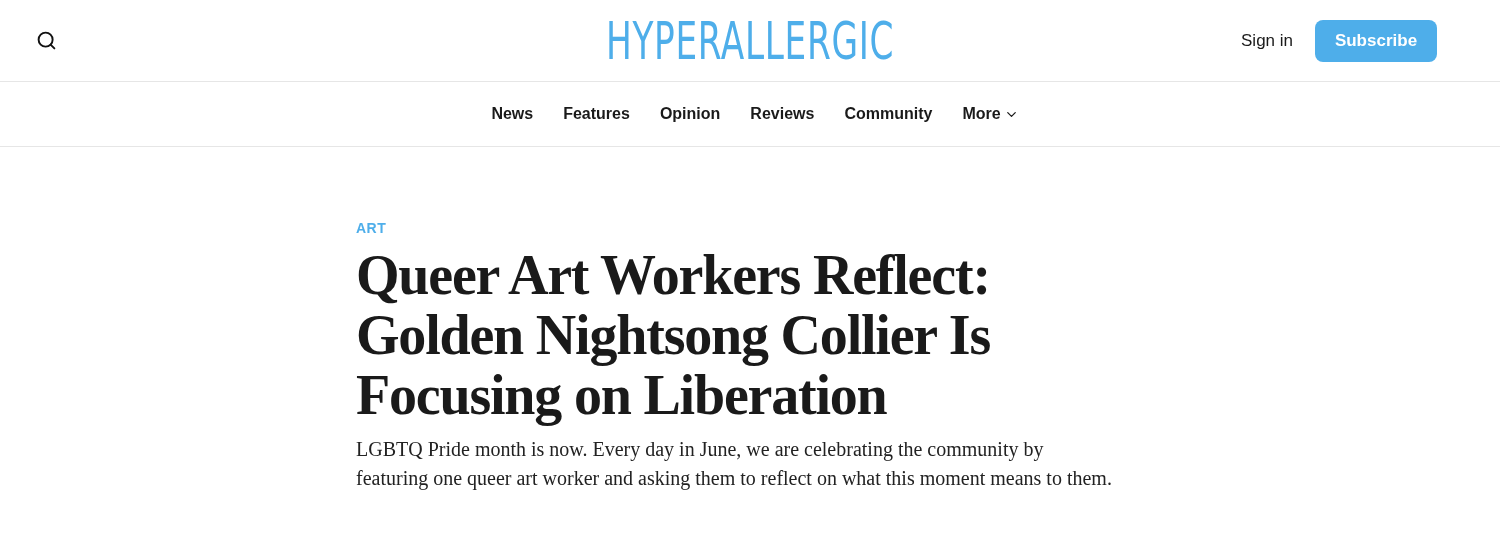 The width and height of the screenshot is (1500, 551). What do you see at coordinates (596, 114) in the screenshot?
I see `nav-link: Features` at bounding box center [596, 114].